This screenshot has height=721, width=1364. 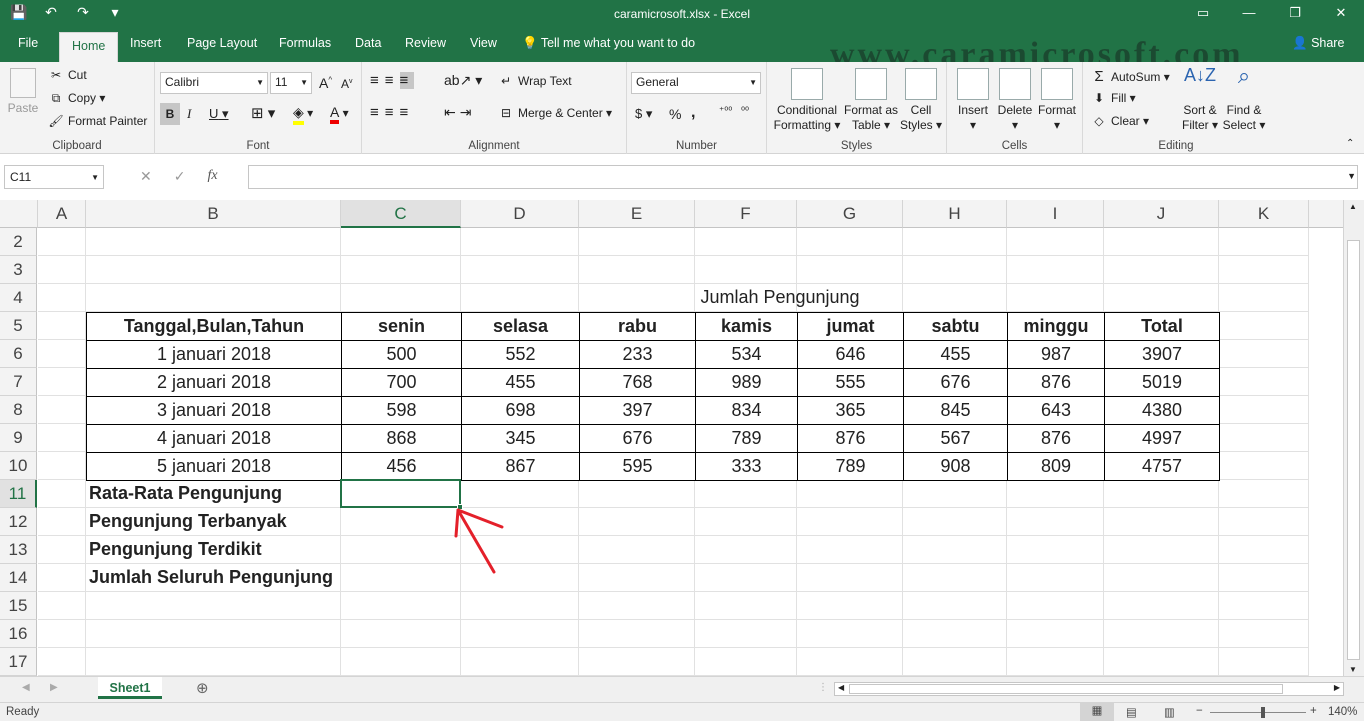 I want to click on row-header-12: 12, so click(x=18, y=522).